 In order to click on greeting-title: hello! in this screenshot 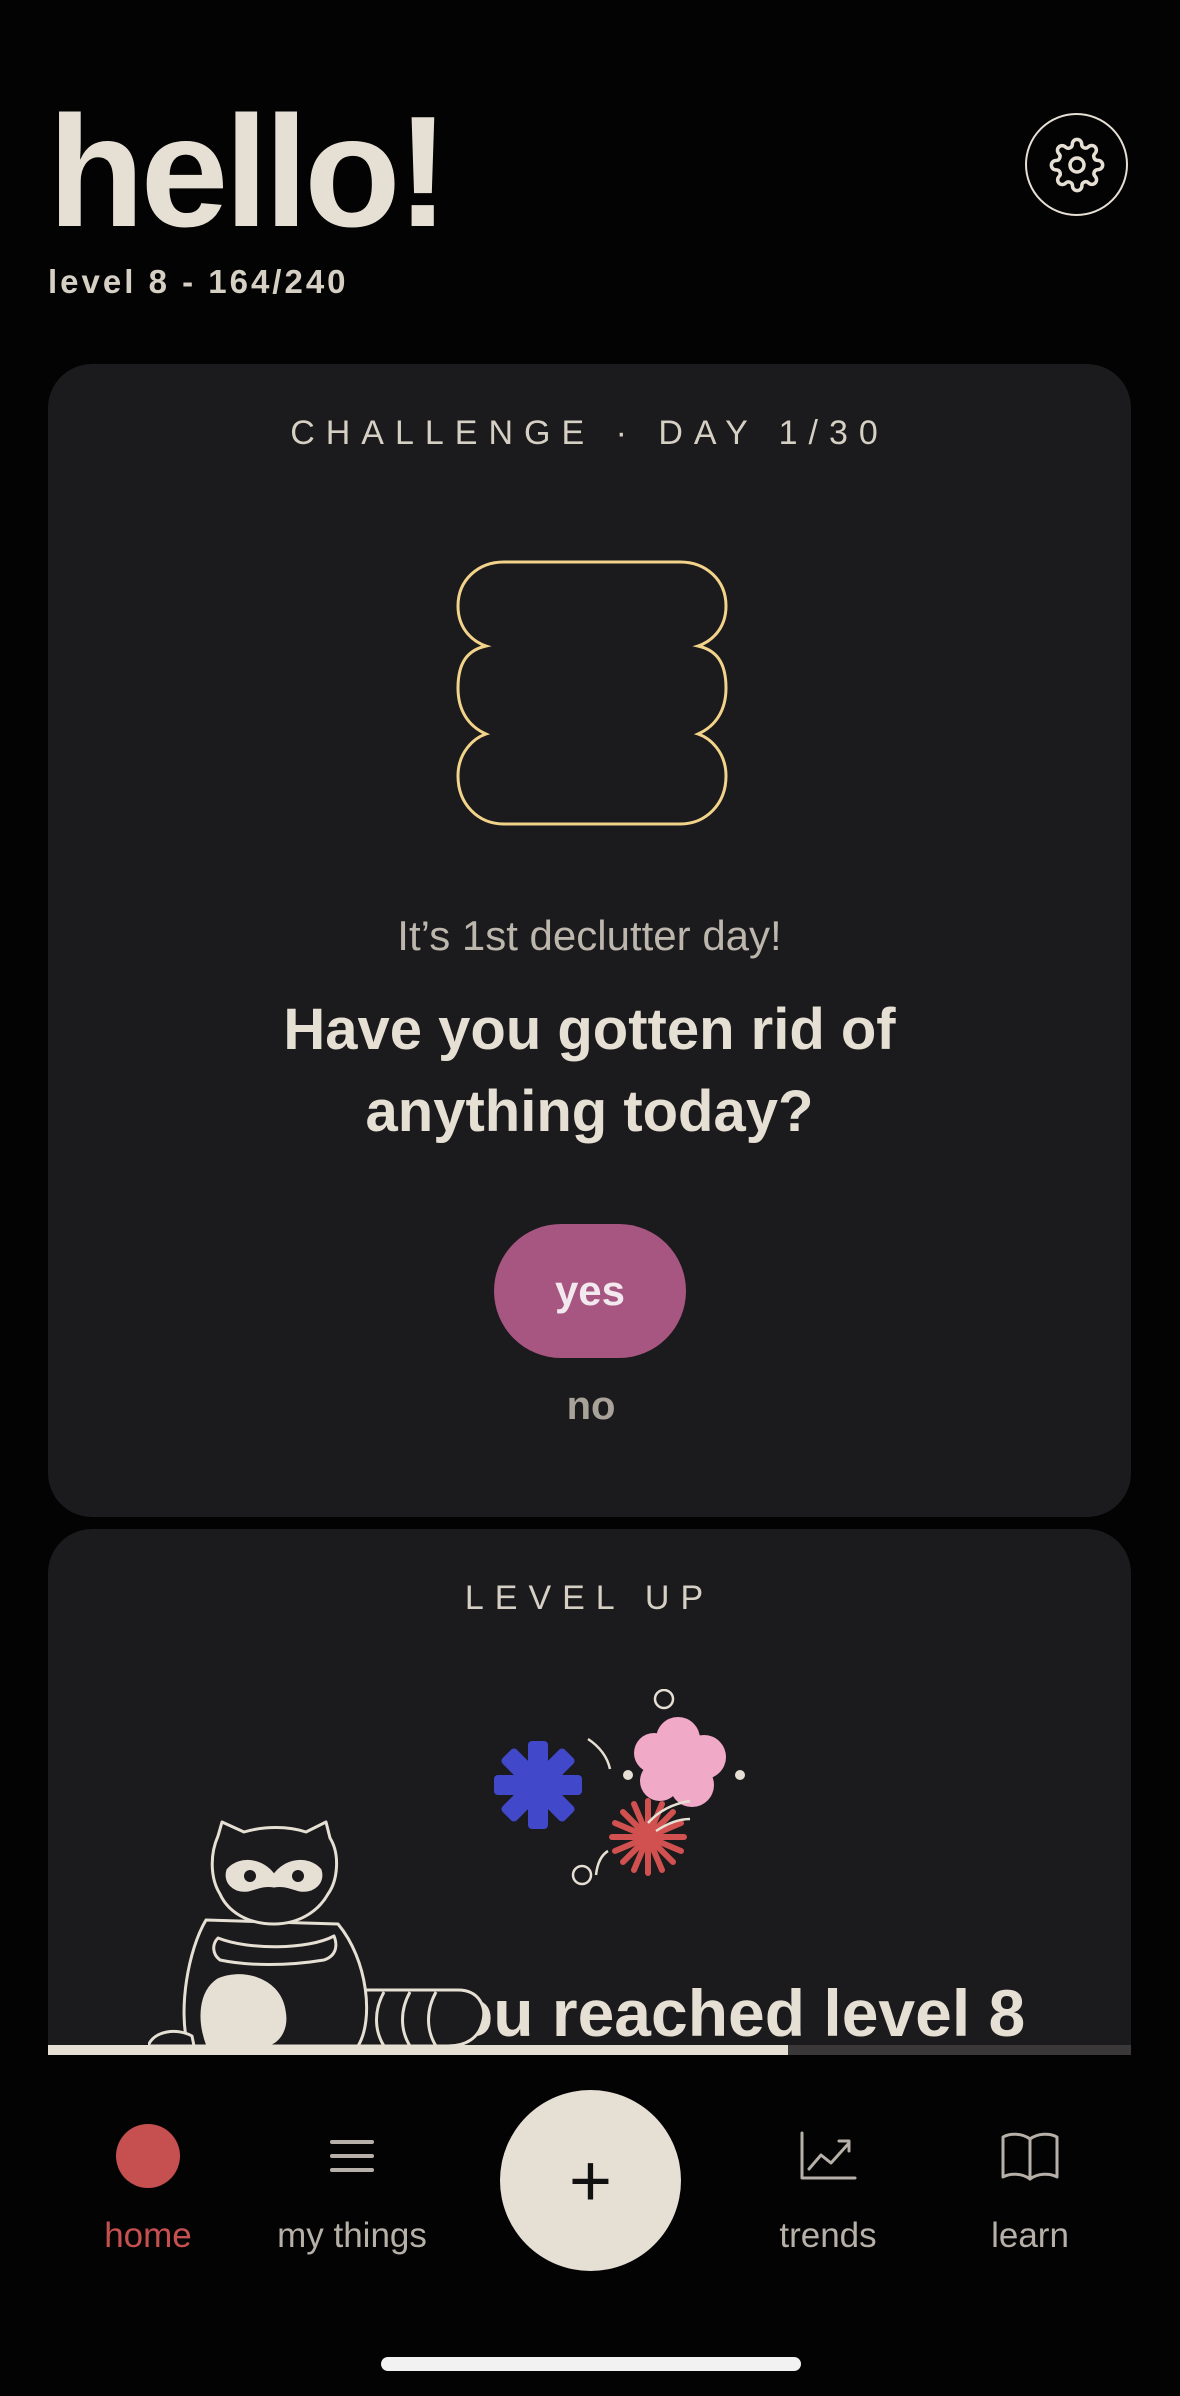, I will do `click(248, 172)`.